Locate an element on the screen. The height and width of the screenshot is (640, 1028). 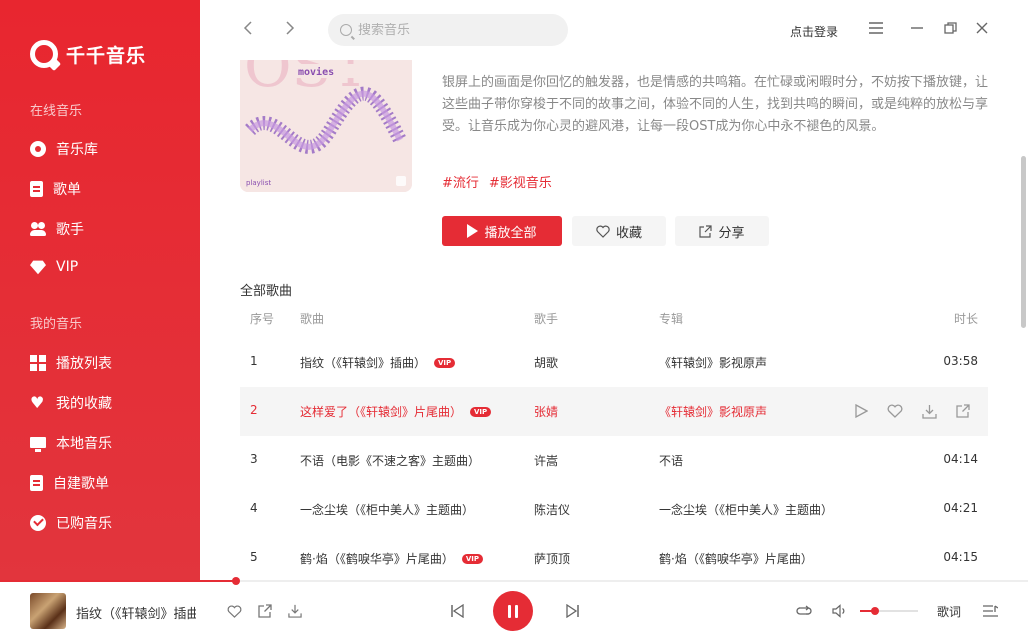
my-music-title: 我的音乐 is located at coordinates (56, 324).